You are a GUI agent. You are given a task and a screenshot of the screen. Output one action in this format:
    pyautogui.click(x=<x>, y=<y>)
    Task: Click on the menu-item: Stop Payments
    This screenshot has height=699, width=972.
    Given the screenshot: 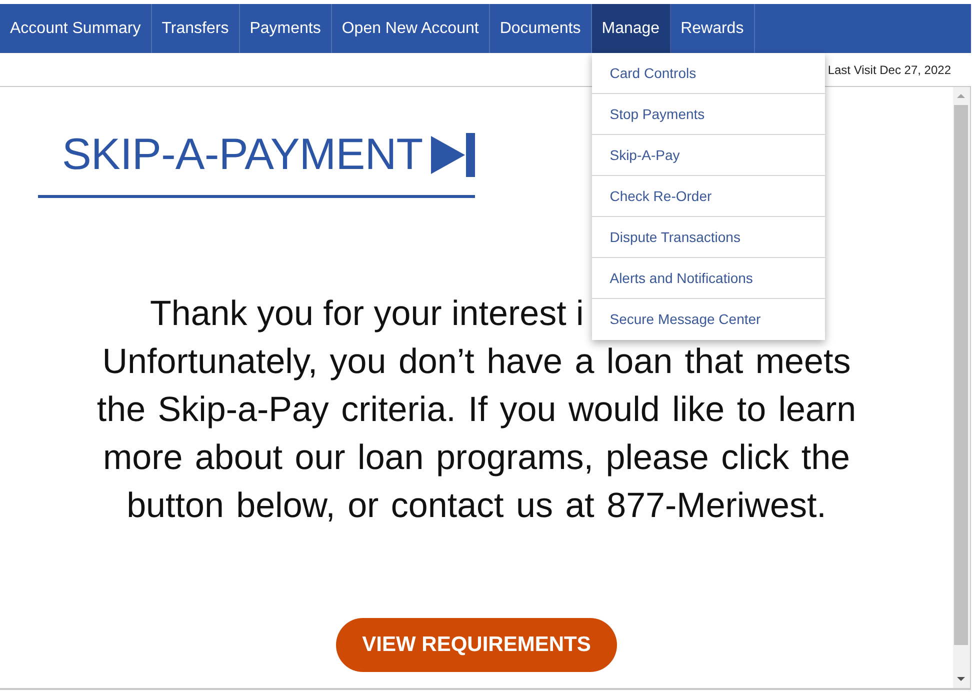 What is the action you would take?
    pyautogui.click(x=708, y=114)
    